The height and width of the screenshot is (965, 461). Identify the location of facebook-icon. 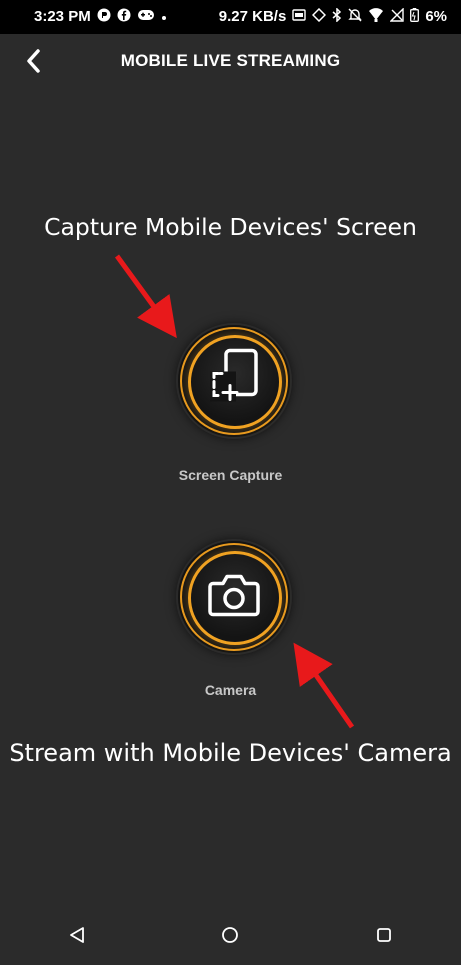
(124, 16).